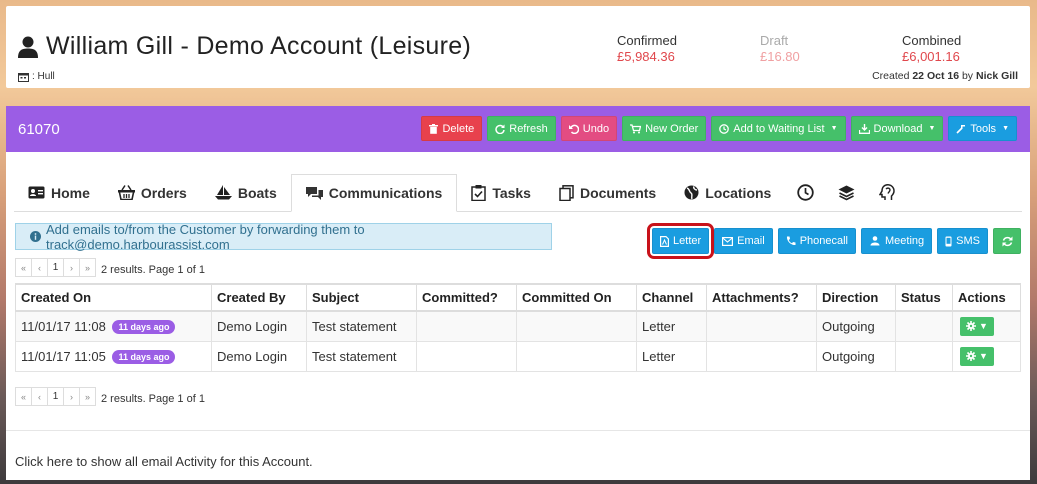  I want to click on undo-label: Undo, so click(596, 128).